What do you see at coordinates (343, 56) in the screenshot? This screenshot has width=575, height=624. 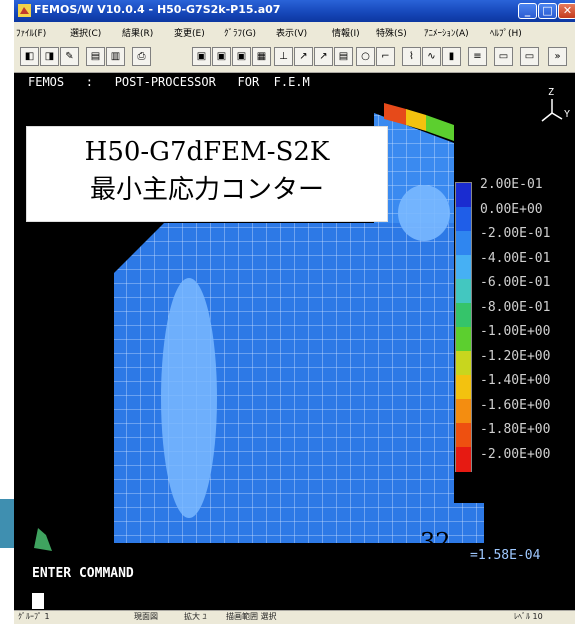 I see `chart-icon: ▤` at bounding box center [343, 56].